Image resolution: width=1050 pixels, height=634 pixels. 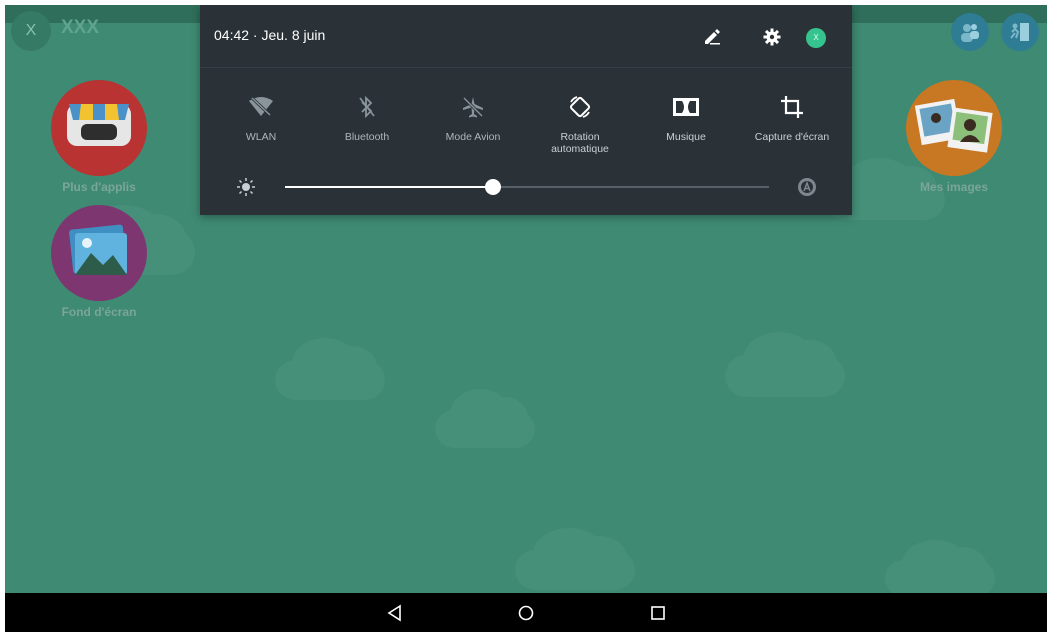 I want to click on brightness-slider, so click(x=527, y=187).